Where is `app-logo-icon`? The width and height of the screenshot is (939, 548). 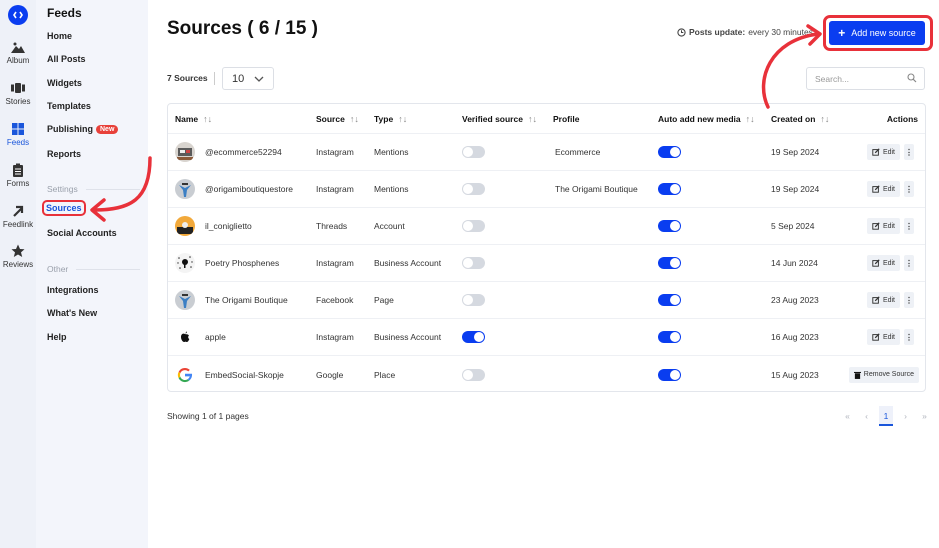
app-logo-icon is located at coordinates (18, 15).